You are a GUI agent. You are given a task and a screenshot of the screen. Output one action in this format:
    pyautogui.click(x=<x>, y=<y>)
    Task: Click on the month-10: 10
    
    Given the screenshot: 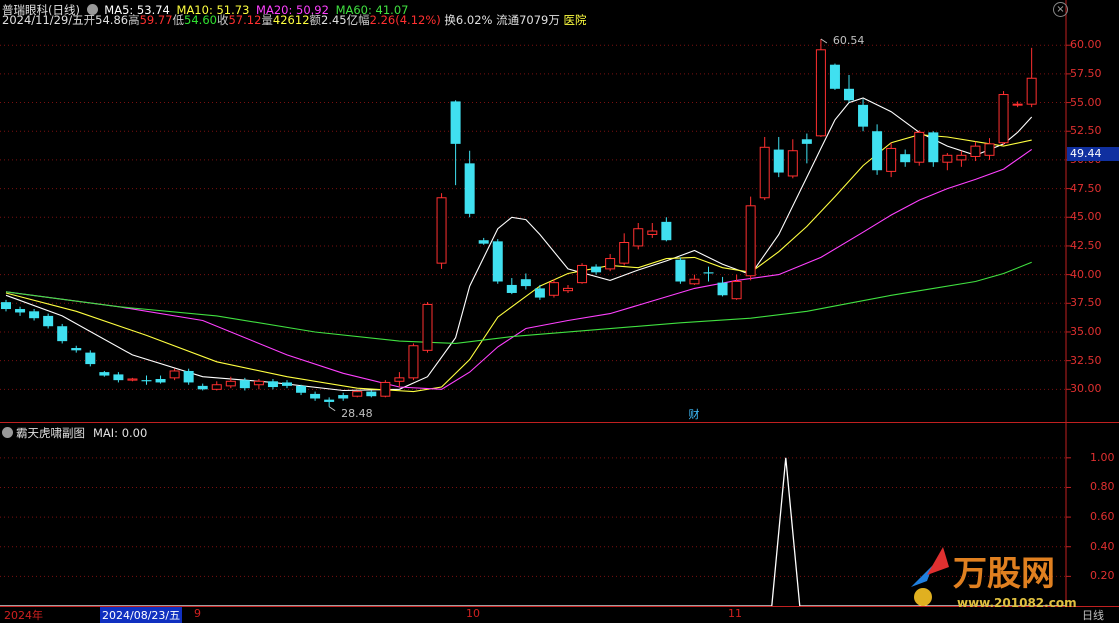 What is the action you would take?
    pyautogui.click(x=473, y=613)
    